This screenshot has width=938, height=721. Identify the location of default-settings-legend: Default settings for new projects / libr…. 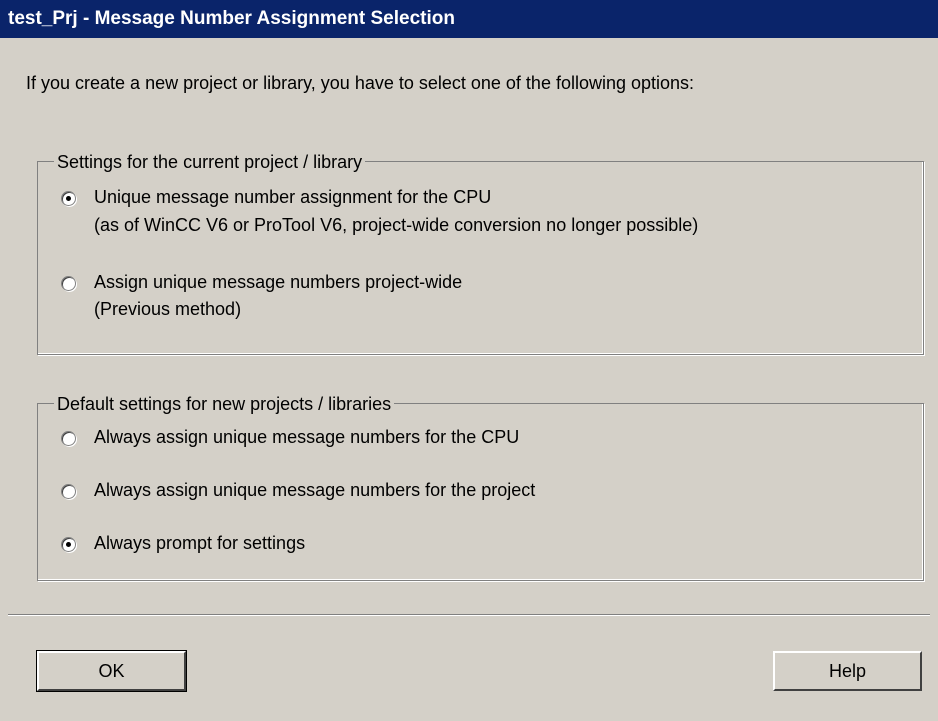
(224, 404).